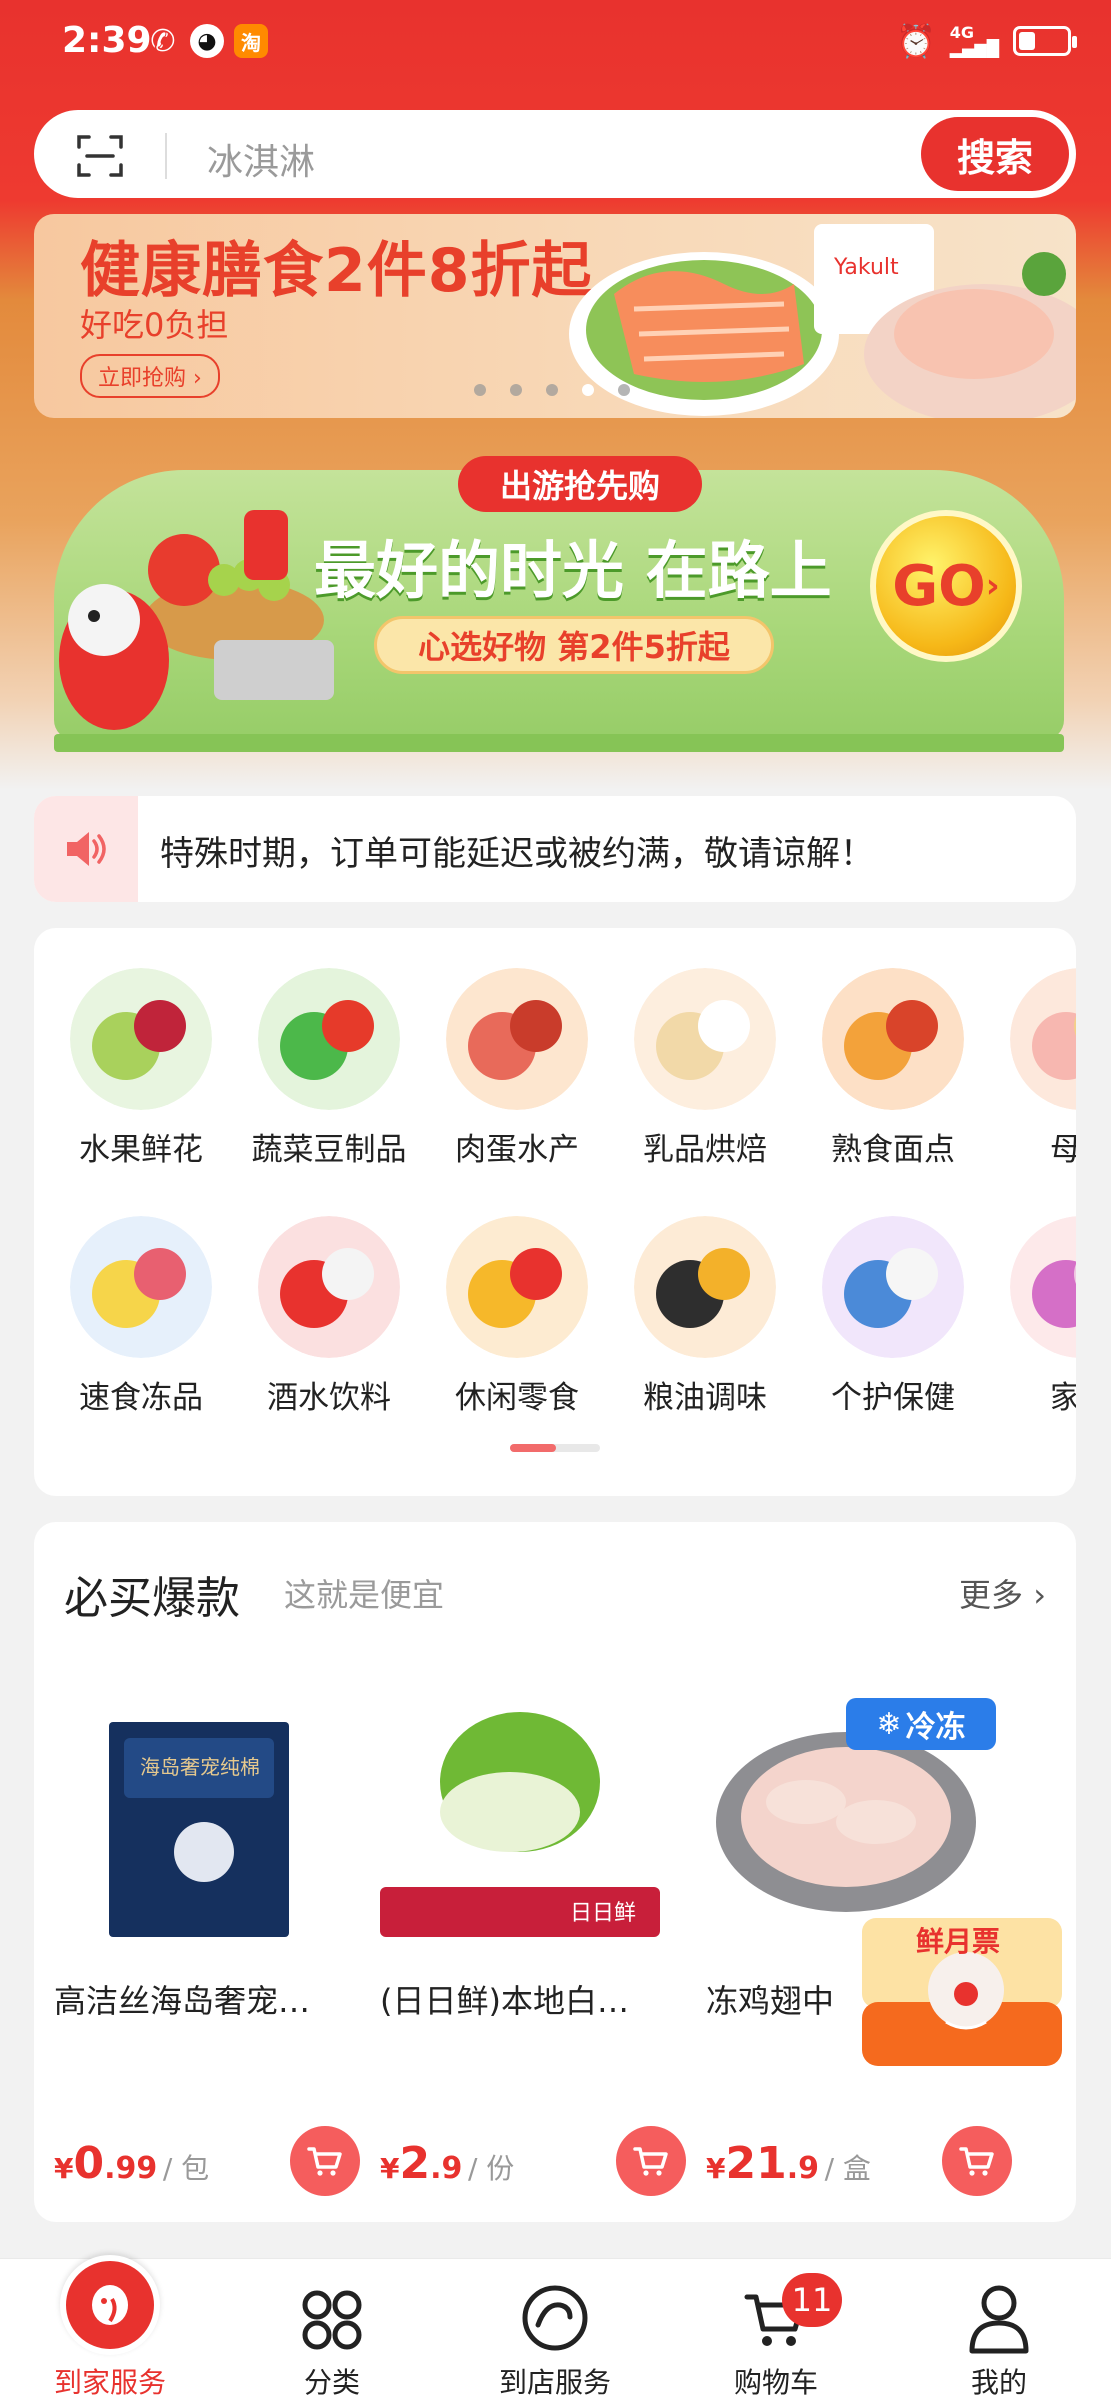 Image resolution: width=1111 pixels, height=2398 pixels. What do you see at coordinates (889, 1724) in the screenshot?
I see `snowflake-icon: ❄` at bounding box center [889, 1724].